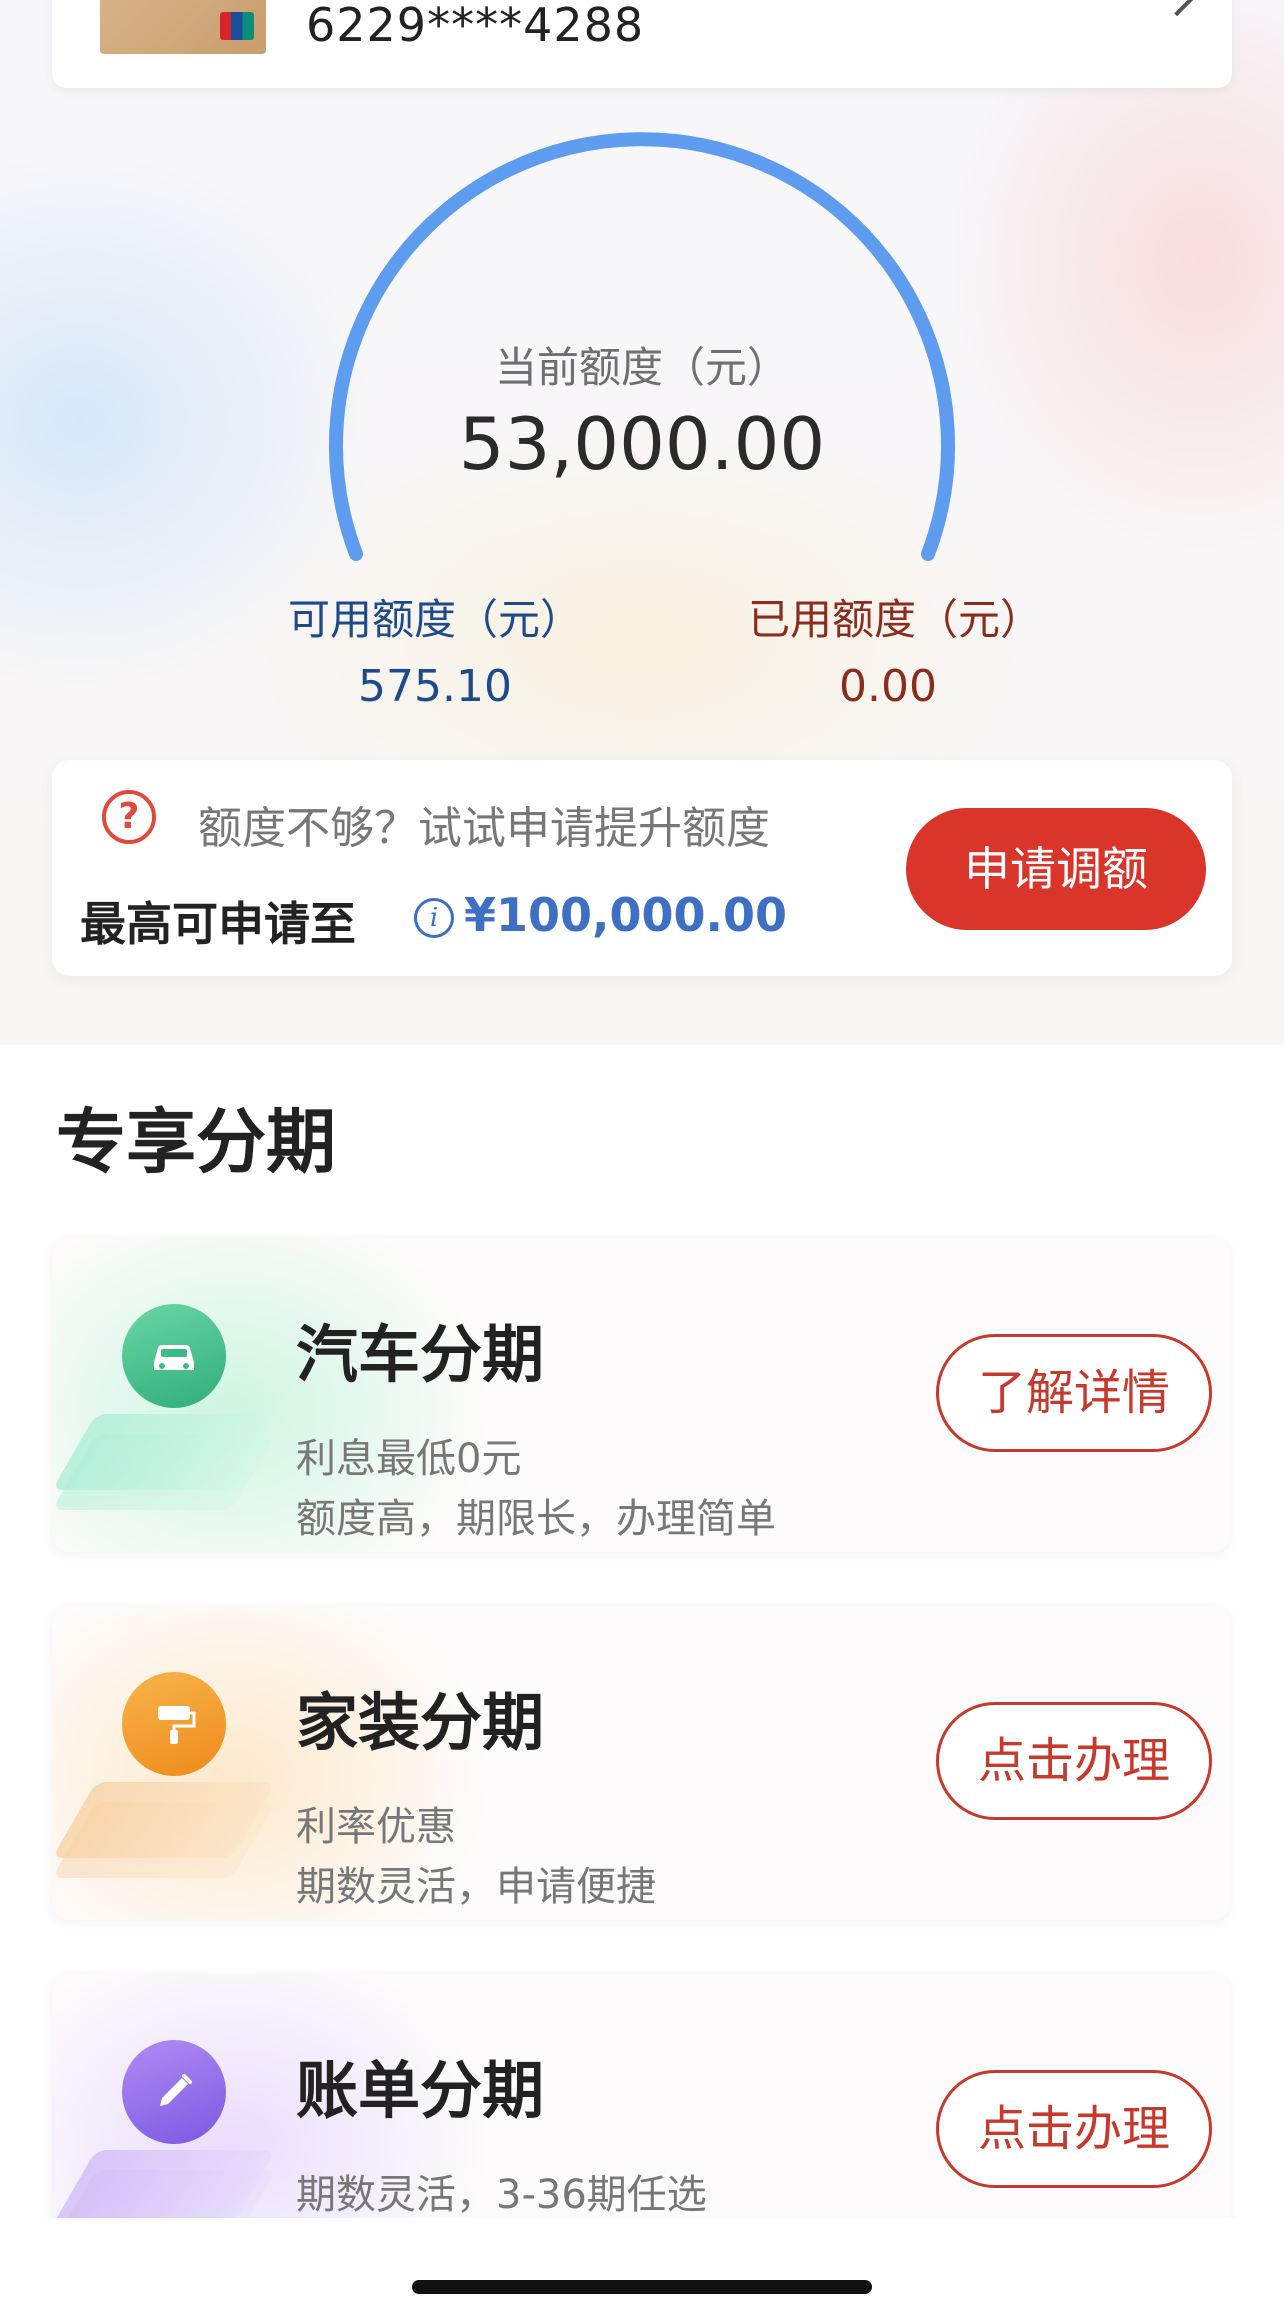  What do you see at coordinates (434, 619) in the screenshot?
I see `available-quota-label: 可用额度（元）` at bounding box center [434, 619].